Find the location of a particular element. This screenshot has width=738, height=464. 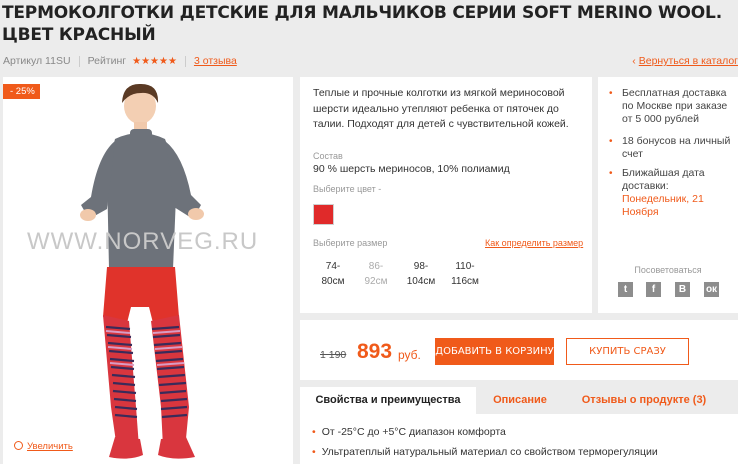

back-to-catalog-label: Вернуться в каталог is located at coordinates (688, 61).